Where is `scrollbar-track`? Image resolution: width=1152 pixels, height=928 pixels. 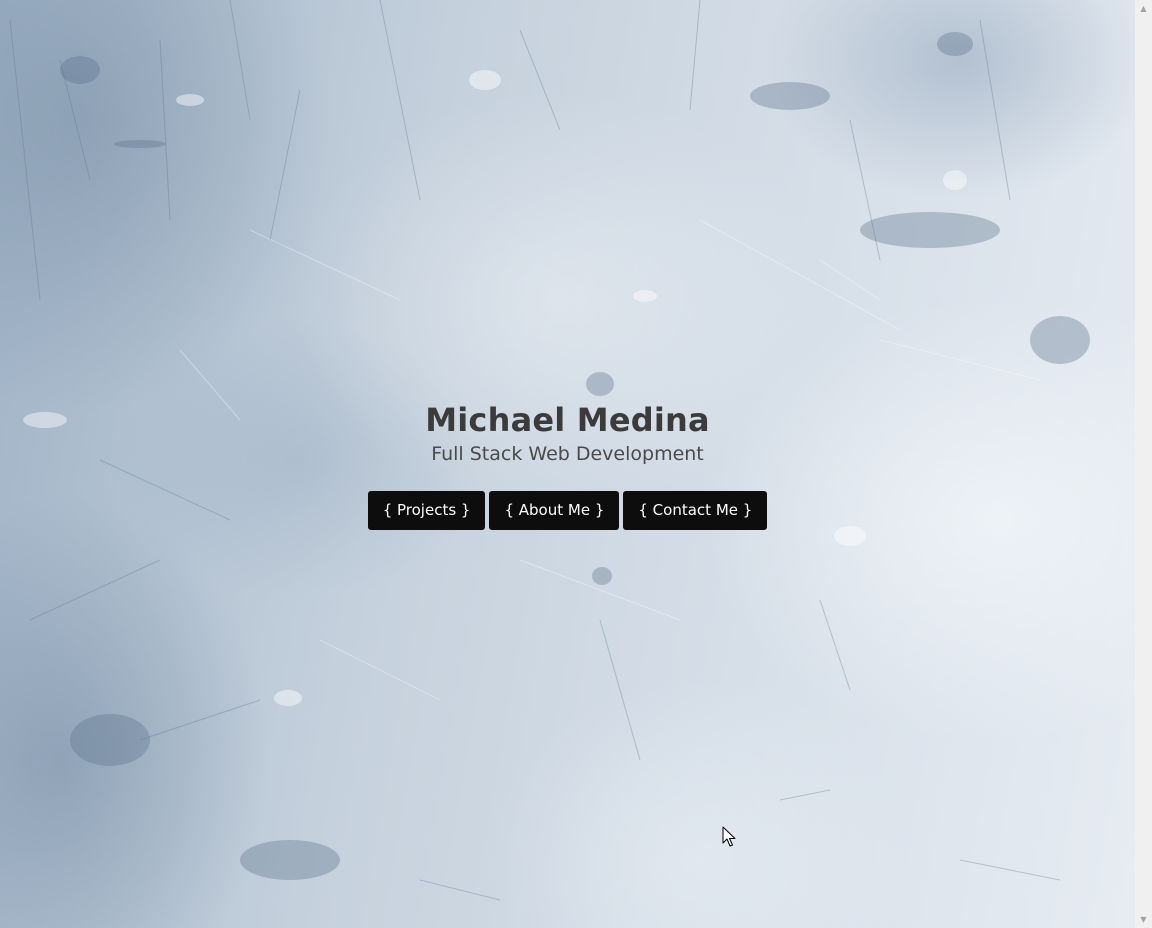
scrollbar-track is located at coordinates (1143, 464).